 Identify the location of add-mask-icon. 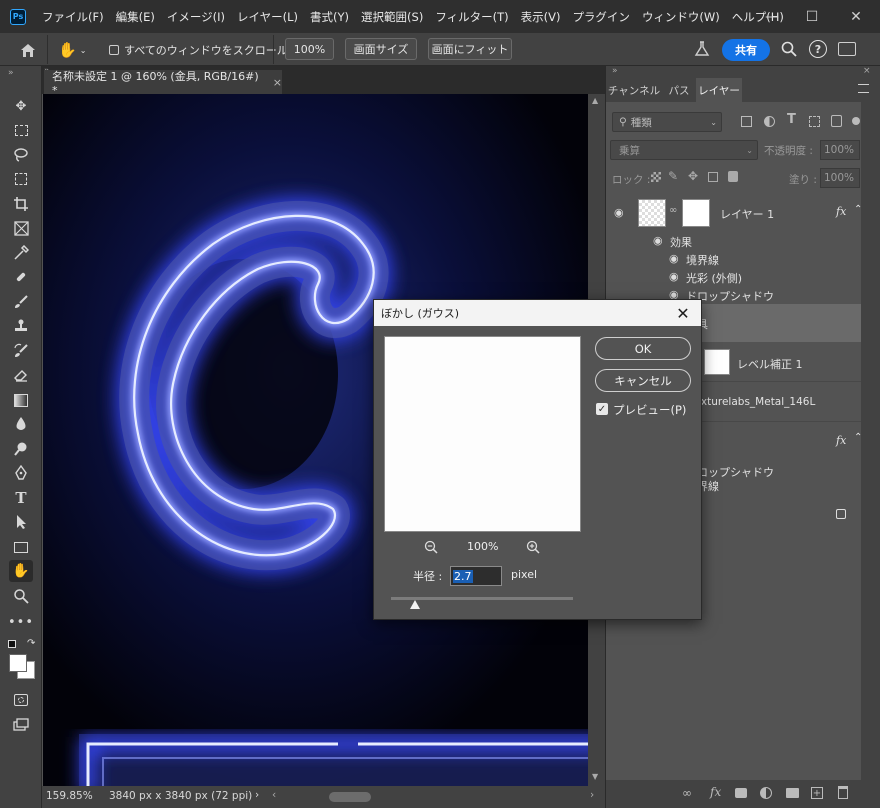
(741, 793).